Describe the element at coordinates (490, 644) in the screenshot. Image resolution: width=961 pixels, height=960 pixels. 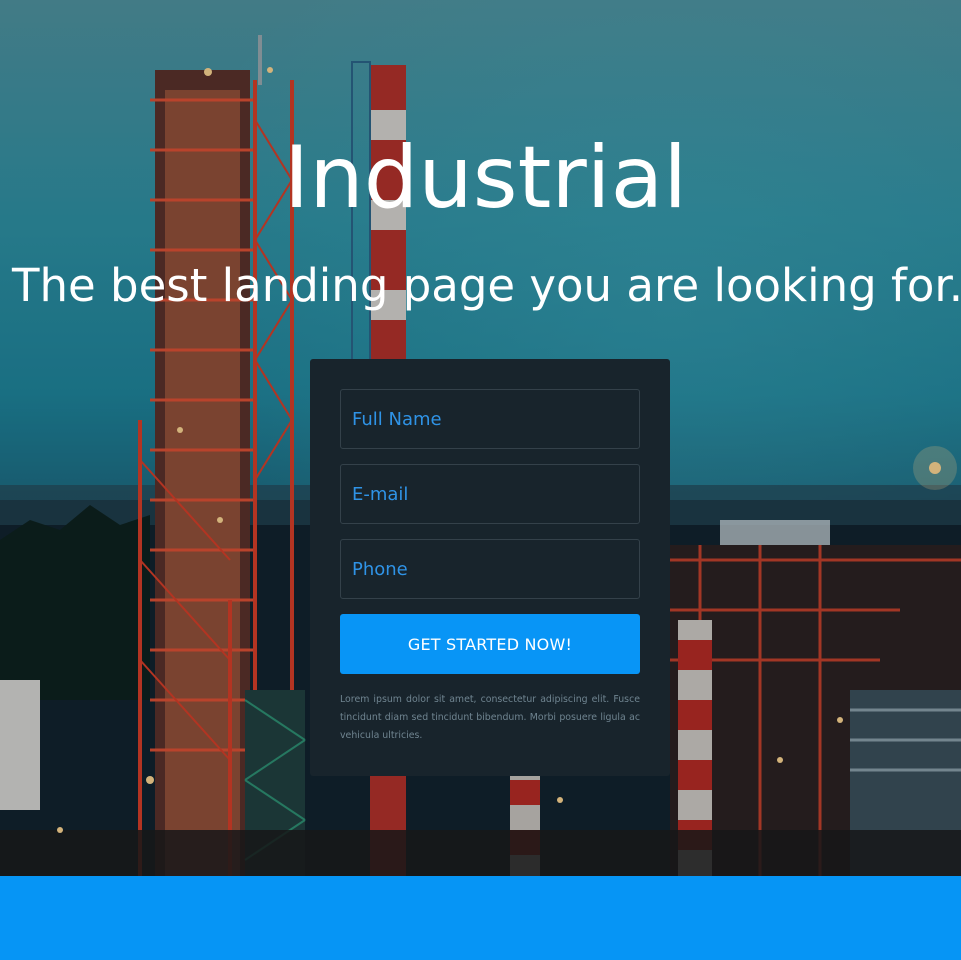
I see `get-started-button: GET STARTED NOW!` at that location.